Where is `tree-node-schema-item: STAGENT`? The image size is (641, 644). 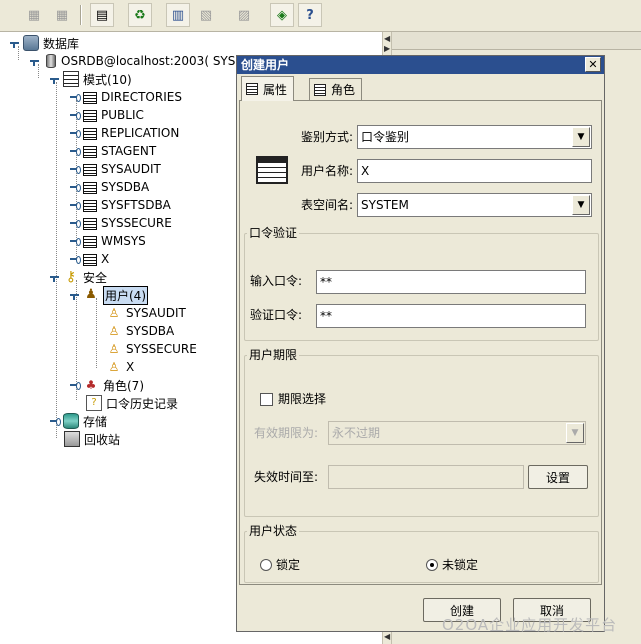 tree-node-schema-item: STAGENT is located at coordinates (113, 151).